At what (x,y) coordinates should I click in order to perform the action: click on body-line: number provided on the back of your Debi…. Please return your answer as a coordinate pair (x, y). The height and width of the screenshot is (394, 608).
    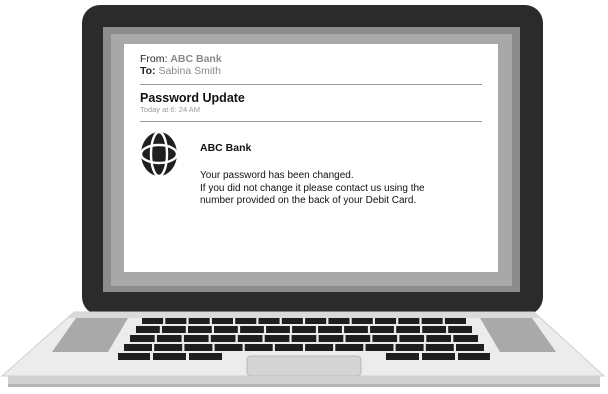
    Looking at the image, I should click on (308, 200).